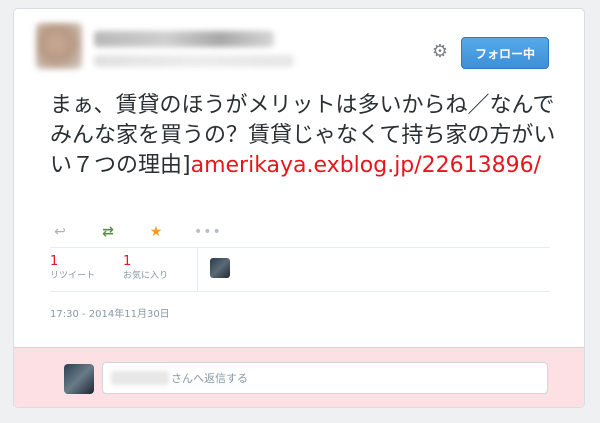 Image resolution: width=600 pixels, height=423 pixels. I want to click on retweet-stat: 1 リツイート, so click(72, 268).